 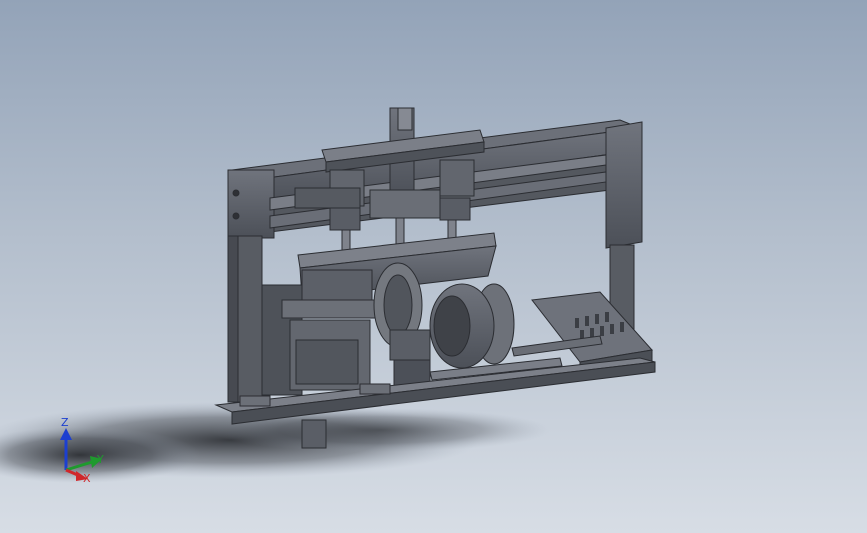 What do you see at coordinates (87, 478) in the screenshot?
I see `x-axis-label: X` at bounding box center [87, 478].